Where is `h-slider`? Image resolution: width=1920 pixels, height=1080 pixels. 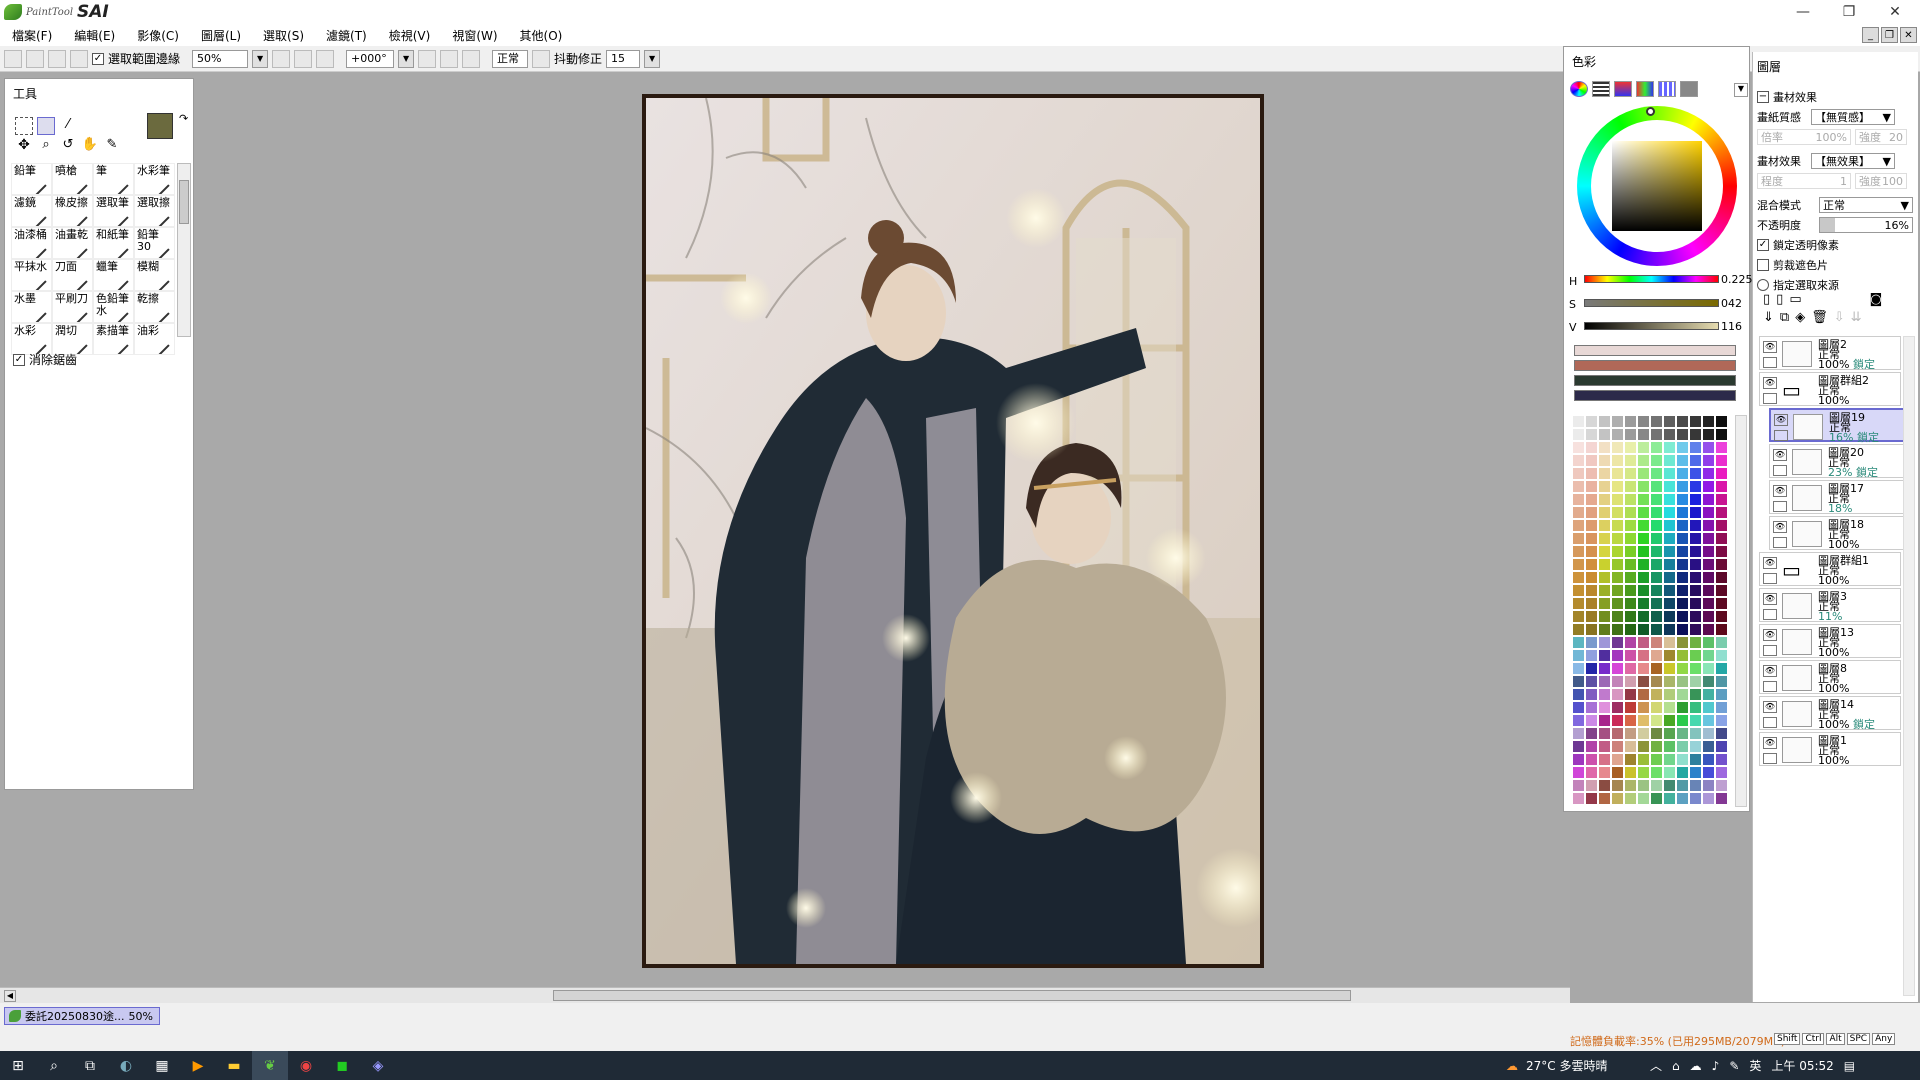
h-slider is located at coordinates (1651, 279).